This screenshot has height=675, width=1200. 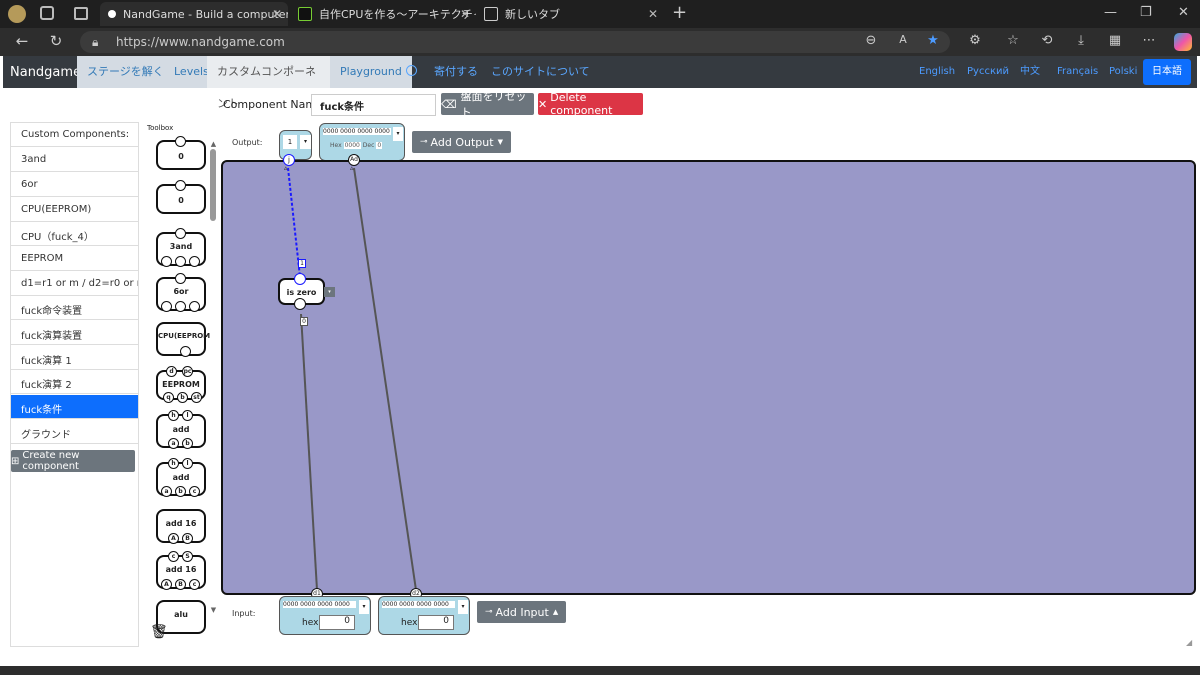 I want to click on input-d1-box: 0000 0000 0000 0000 ▾ hex 0, so click(x=325, y=615).